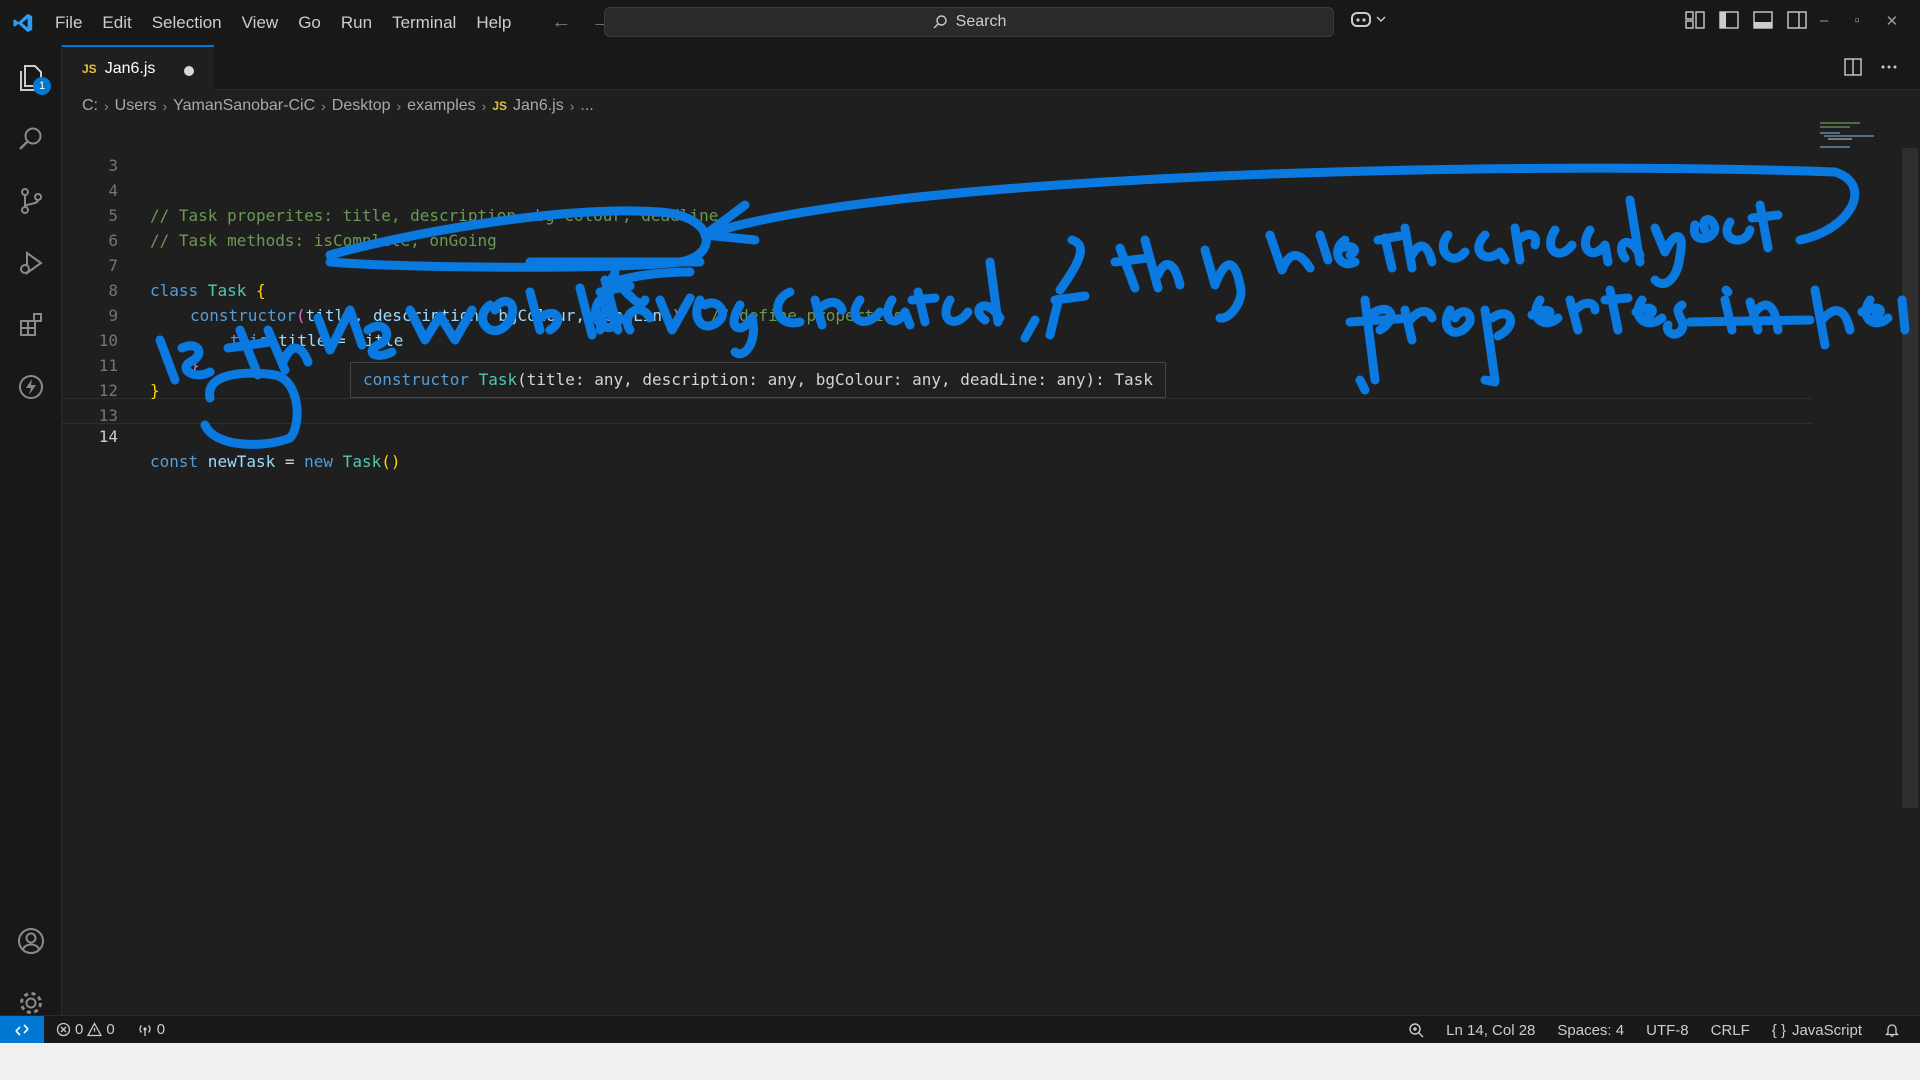 The image size is (1920, 1080). I want to click on cursor-position: Ln 14, Col 28, so click(1490, 1030).